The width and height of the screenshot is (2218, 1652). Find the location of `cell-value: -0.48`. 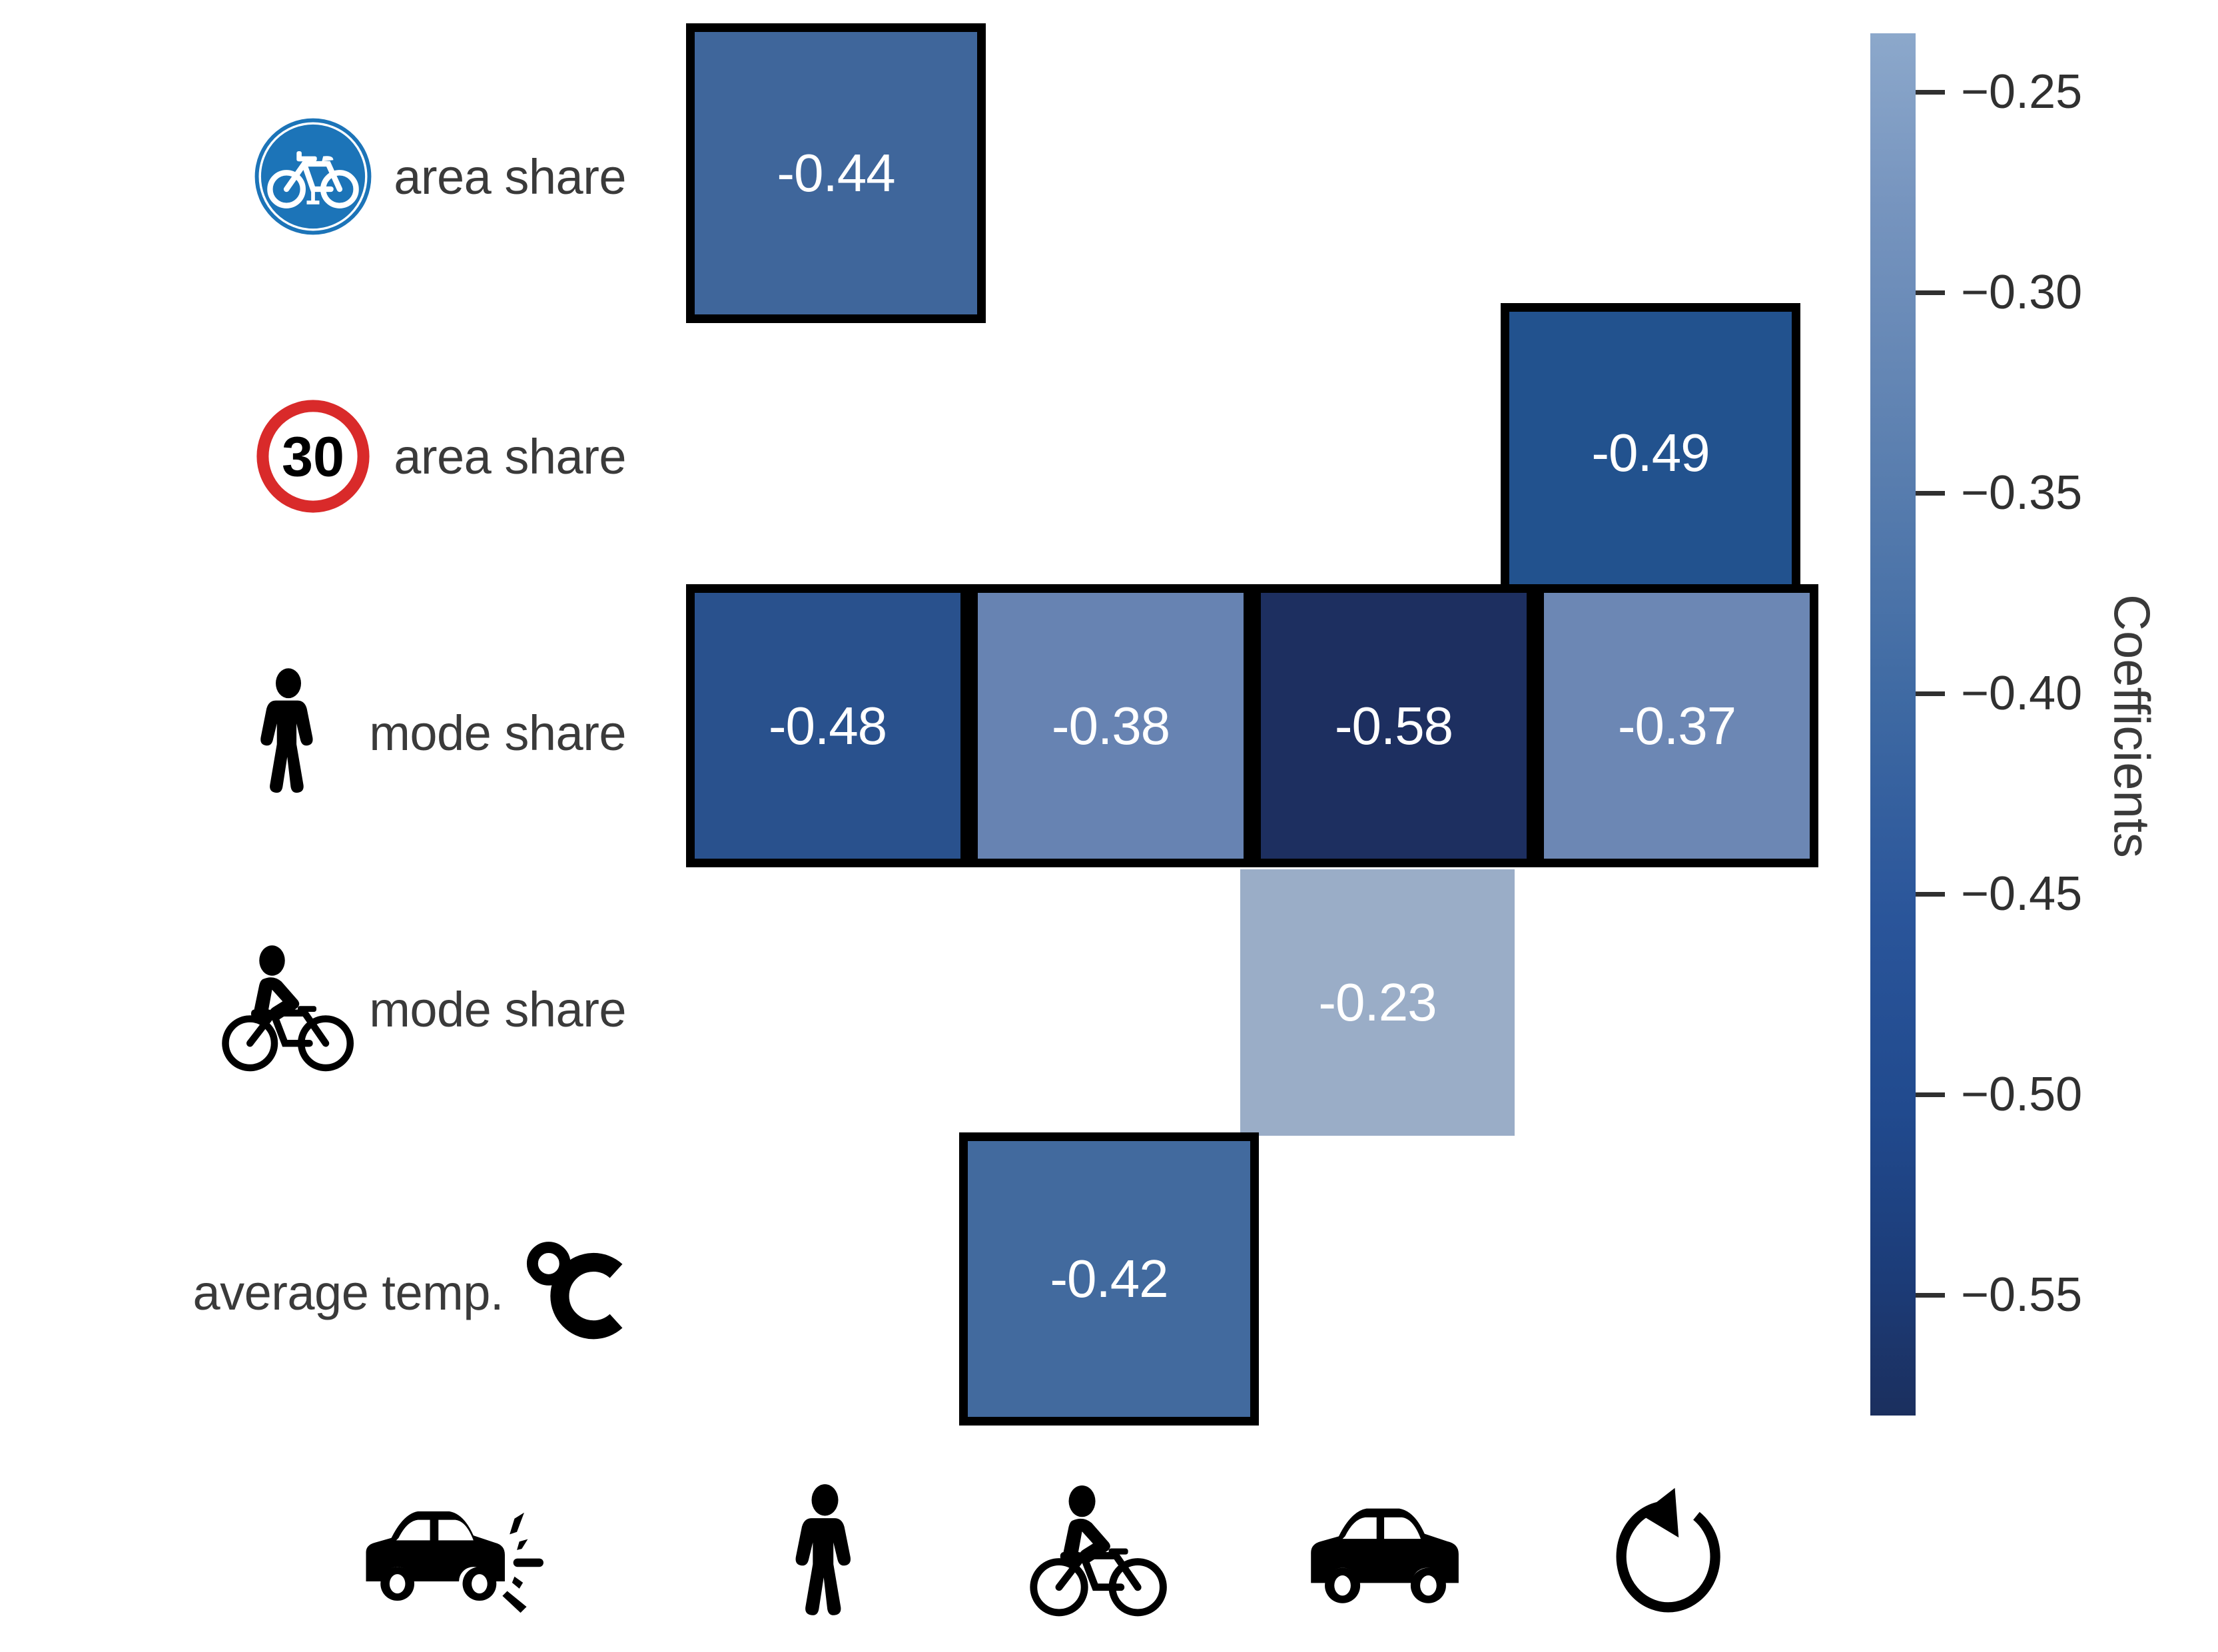

cell-value: -0.48 is located at coordinates (827, 725).